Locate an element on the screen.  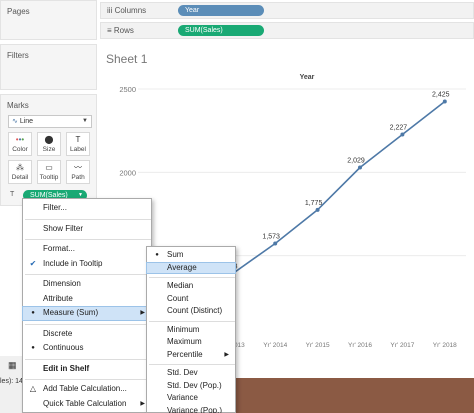
submenu-item-count-distinct: Count (Distinct) is located at coordinates (191, 311).